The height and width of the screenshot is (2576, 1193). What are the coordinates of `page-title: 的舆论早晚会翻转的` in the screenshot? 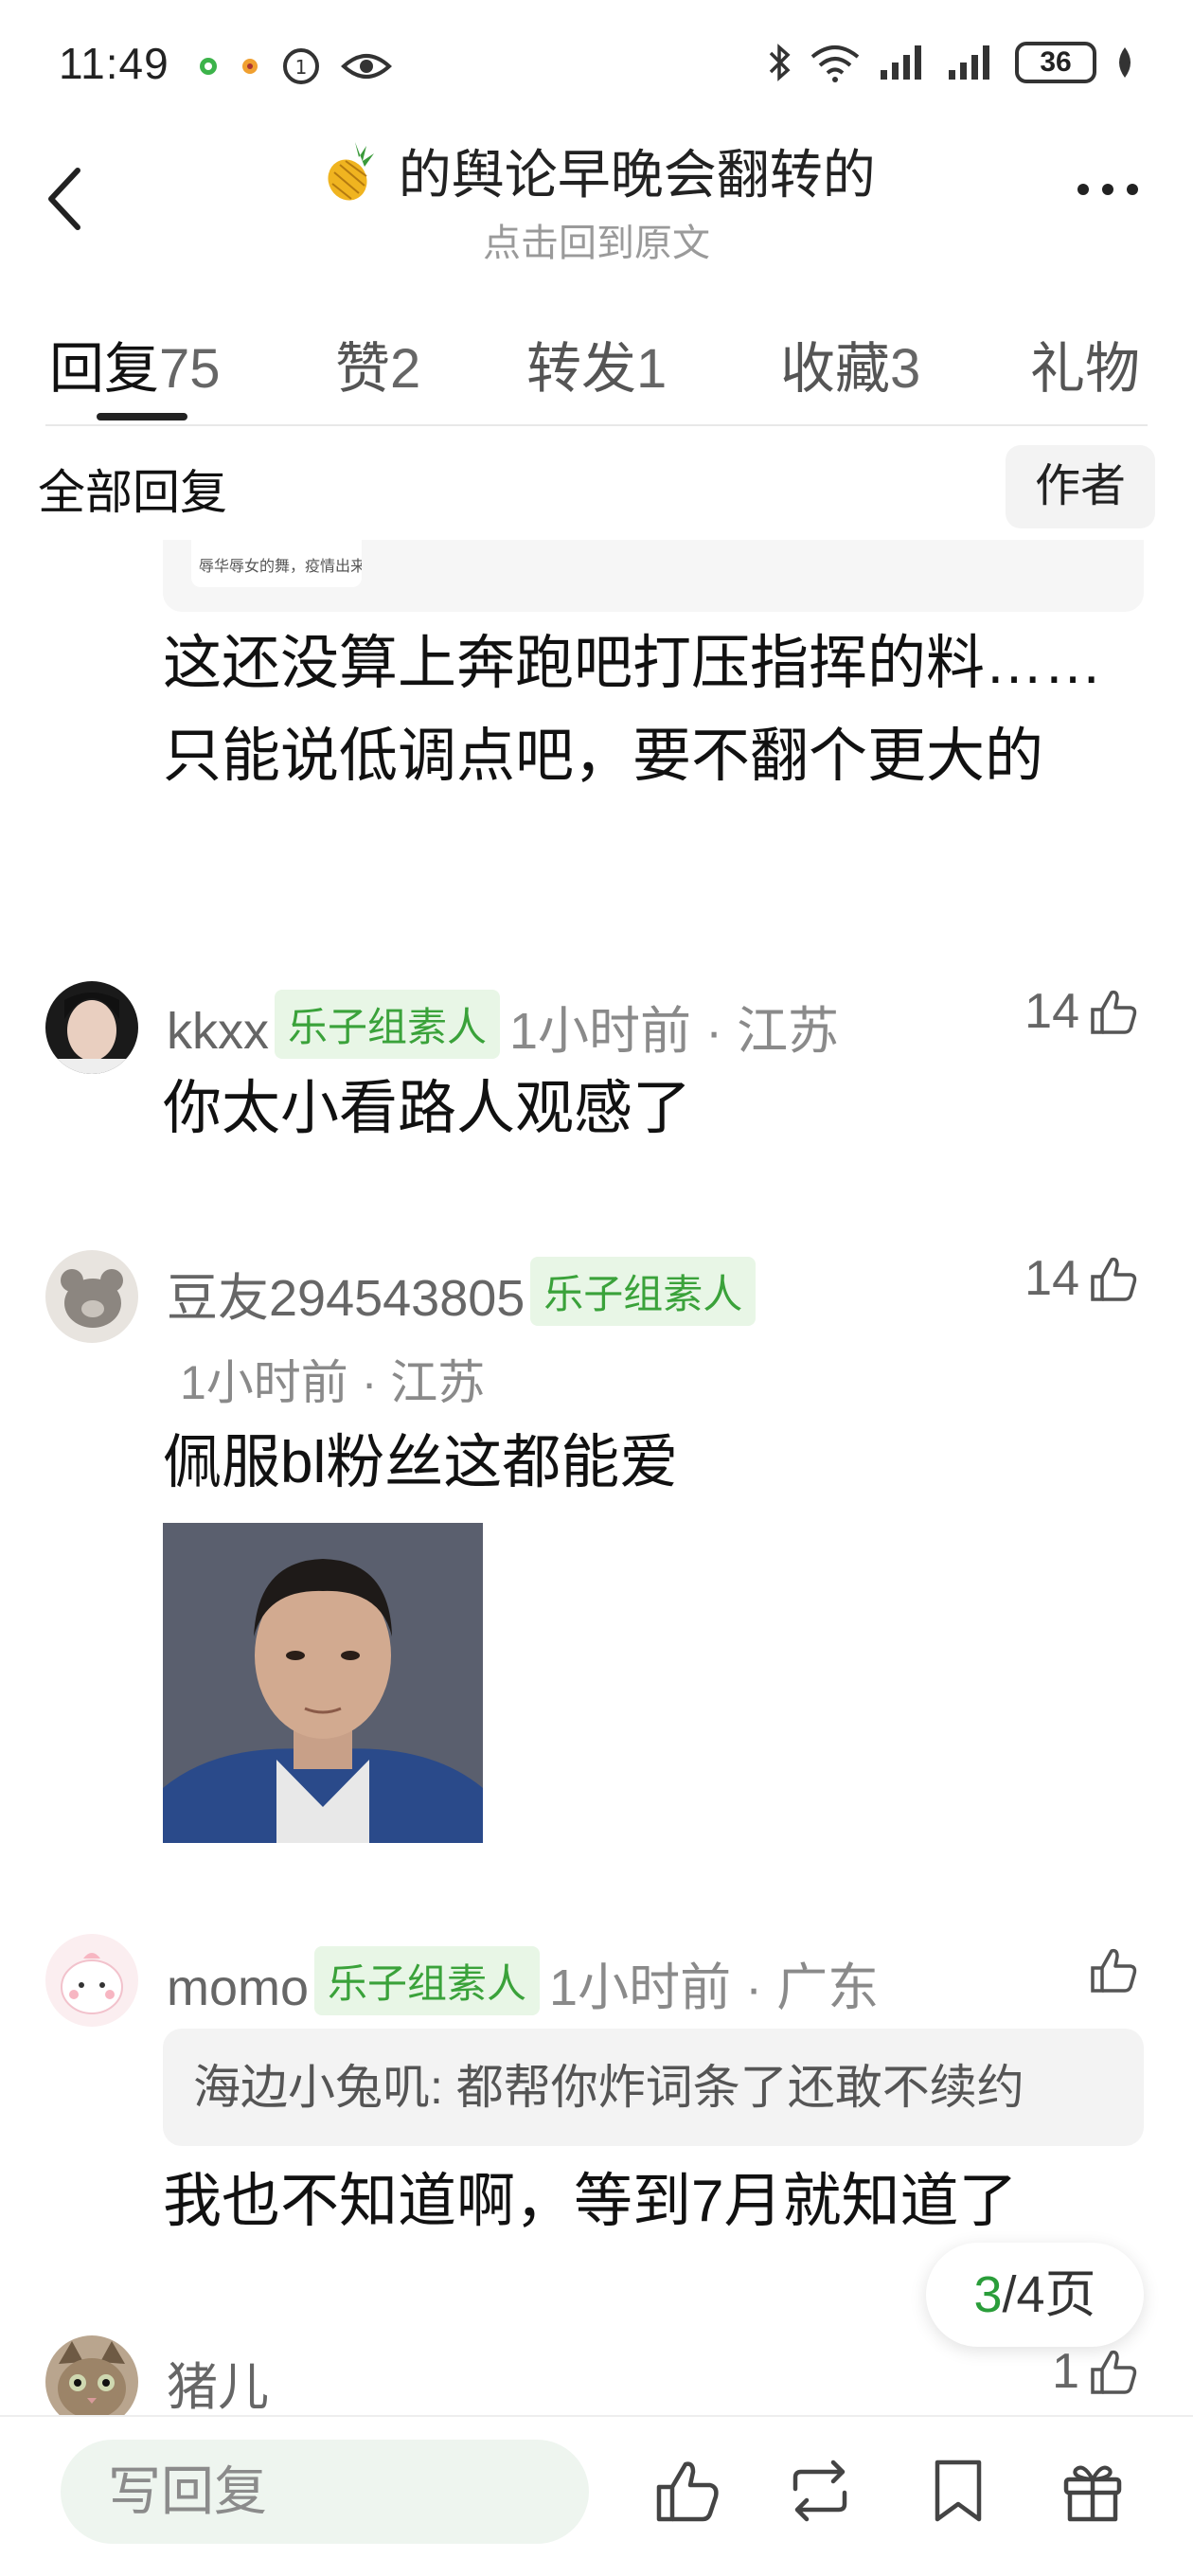 It's located at (596, 171).